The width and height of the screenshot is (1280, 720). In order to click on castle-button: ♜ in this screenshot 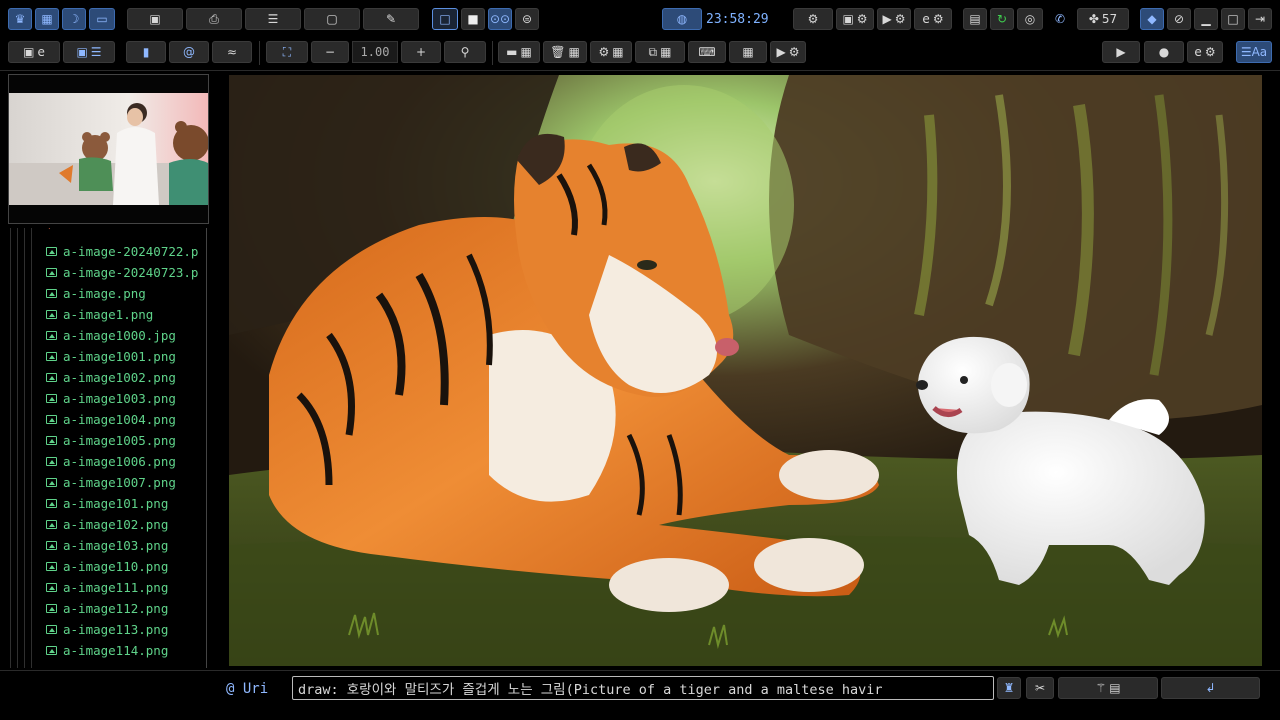, I will do `click(1009, 688)`.